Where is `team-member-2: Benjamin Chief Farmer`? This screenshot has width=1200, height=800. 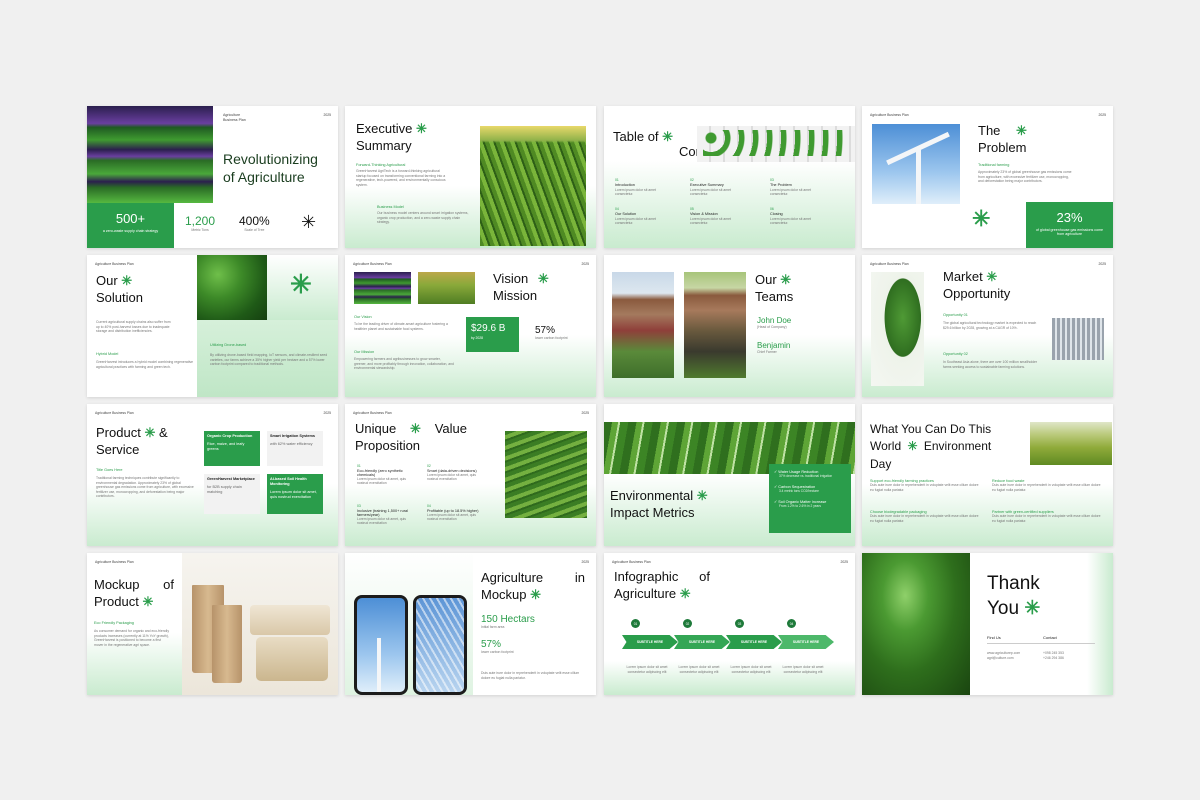 team-member-2: Benjamin Chief Farmer is located at coordinates (774, 347).